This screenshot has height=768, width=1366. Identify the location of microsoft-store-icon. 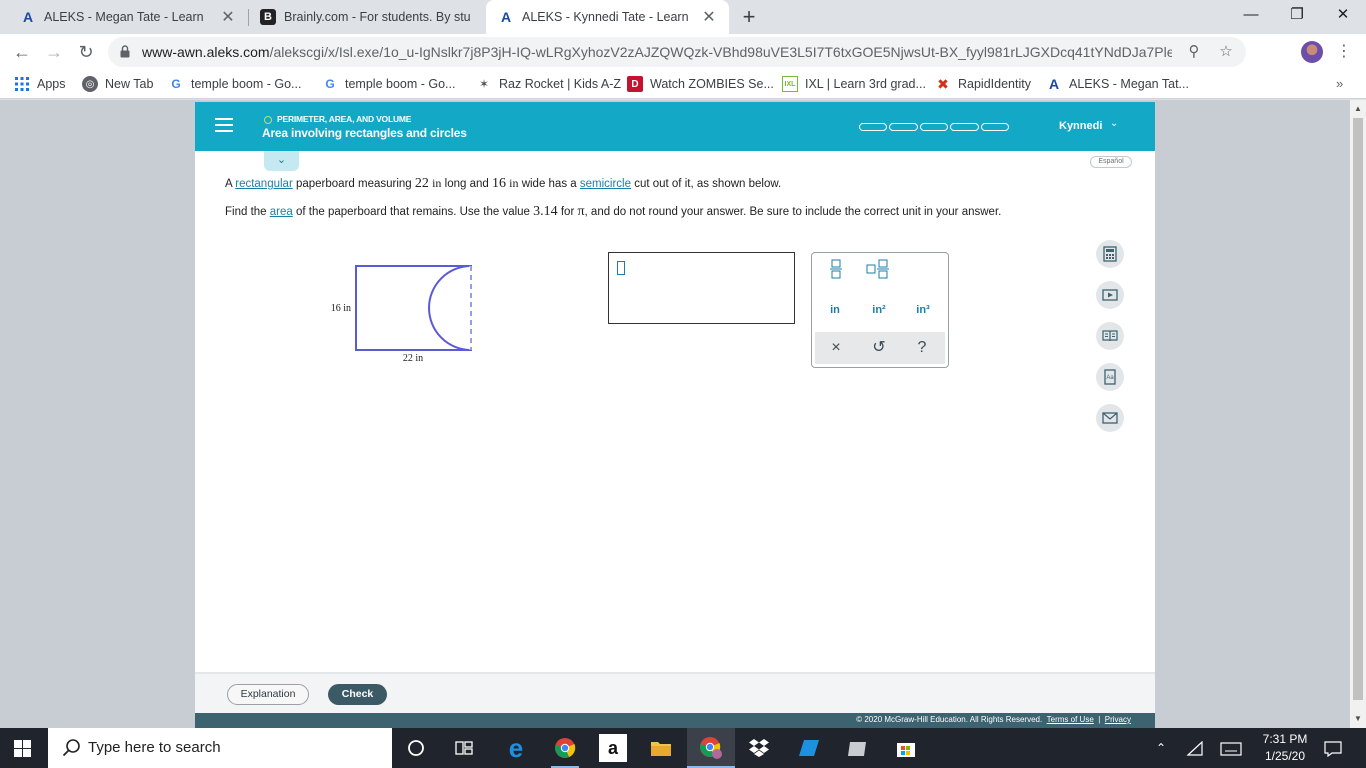
(906, 748).